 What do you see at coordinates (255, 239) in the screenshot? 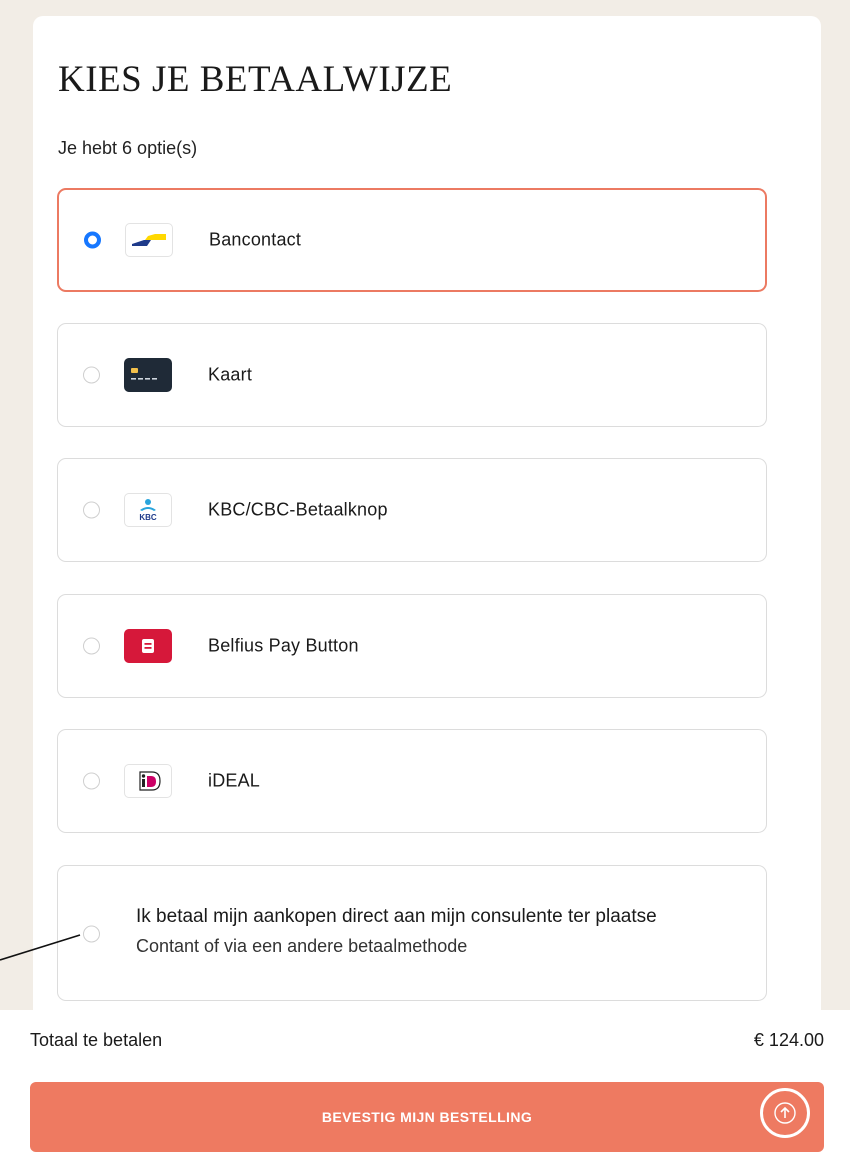
I see `option-label-bancontact: Bancontact` at bounding box center [255, 239].